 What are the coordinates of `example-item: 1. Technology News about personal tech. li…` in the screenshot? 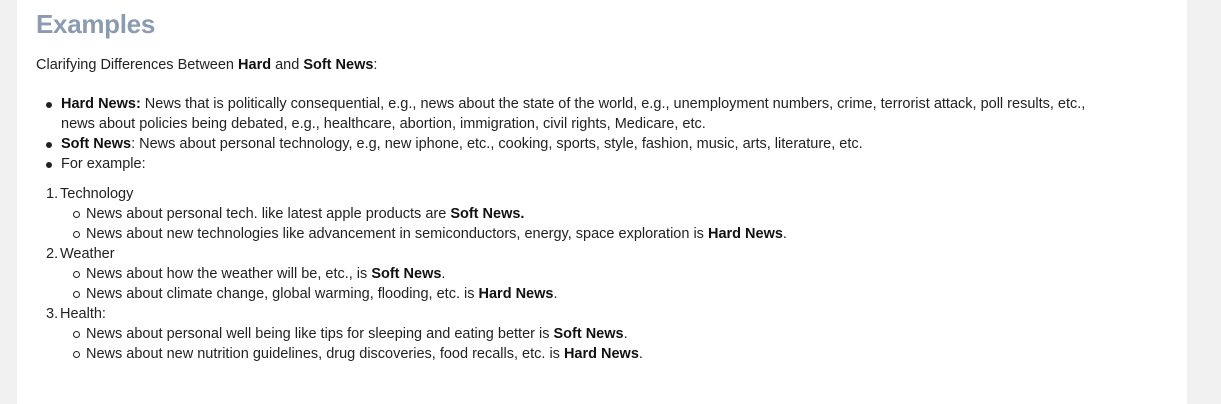 It's located at (411, 214).